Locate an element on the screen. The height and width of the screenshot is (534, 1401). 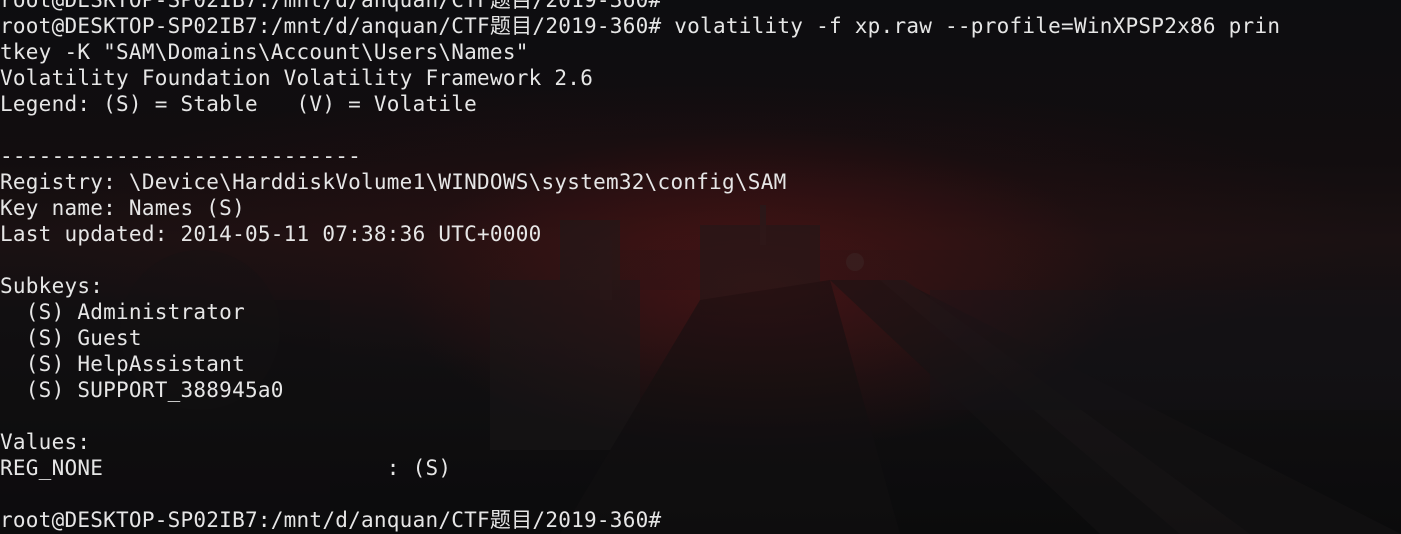
terminal-line: ---------------------------- is located at coordinates (181, 156).